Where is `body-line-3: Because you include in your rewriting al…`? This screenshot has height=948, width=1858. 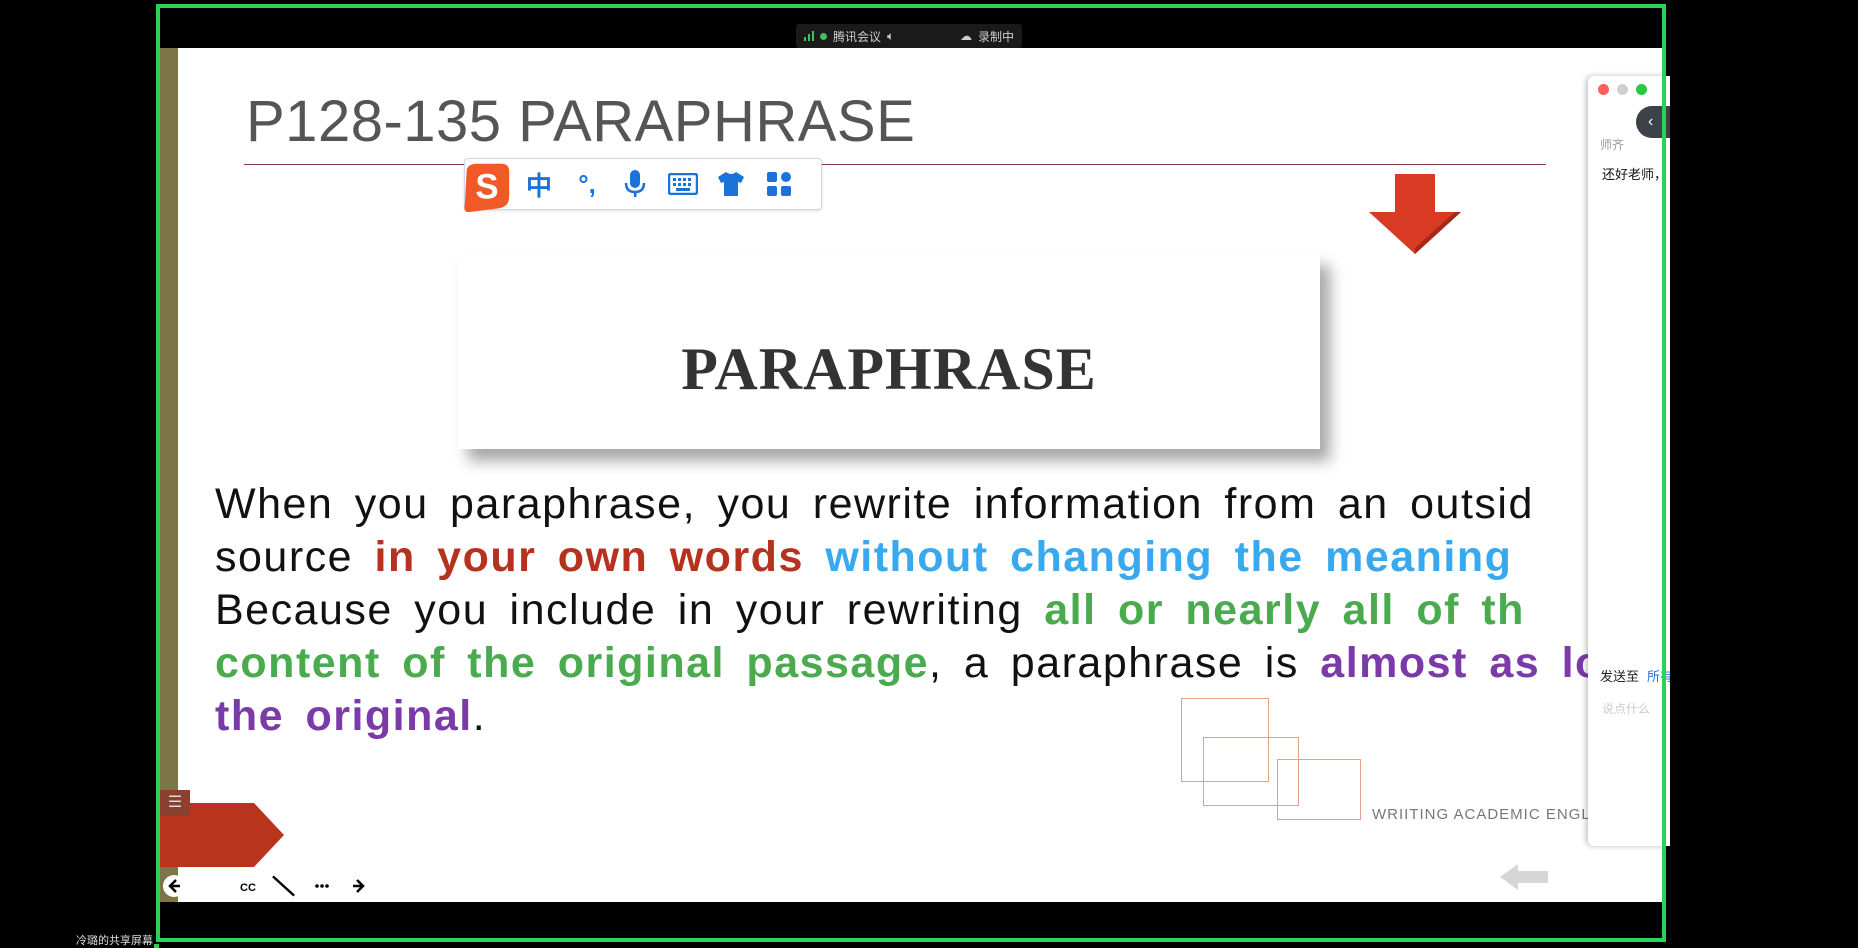
body-line-3: Because you include in your rewriting al… is located at coordinates (927, 610).